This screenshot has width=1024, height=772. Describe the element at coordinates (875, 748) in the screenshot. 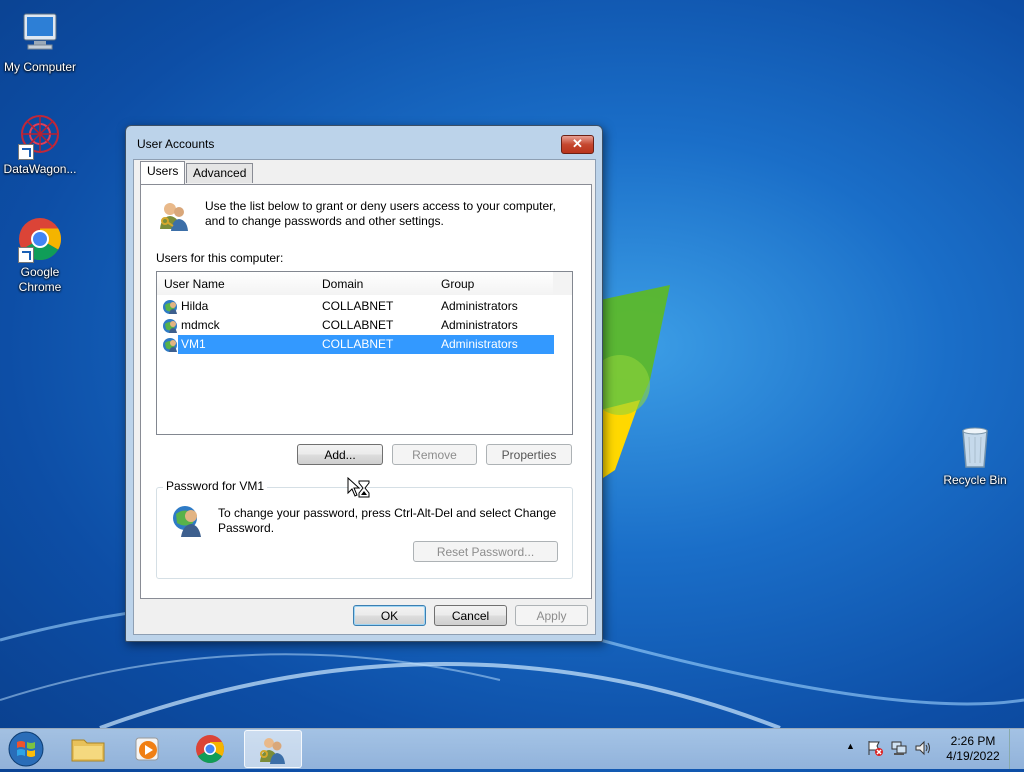

I see `action-center-flag-icon` at that location.